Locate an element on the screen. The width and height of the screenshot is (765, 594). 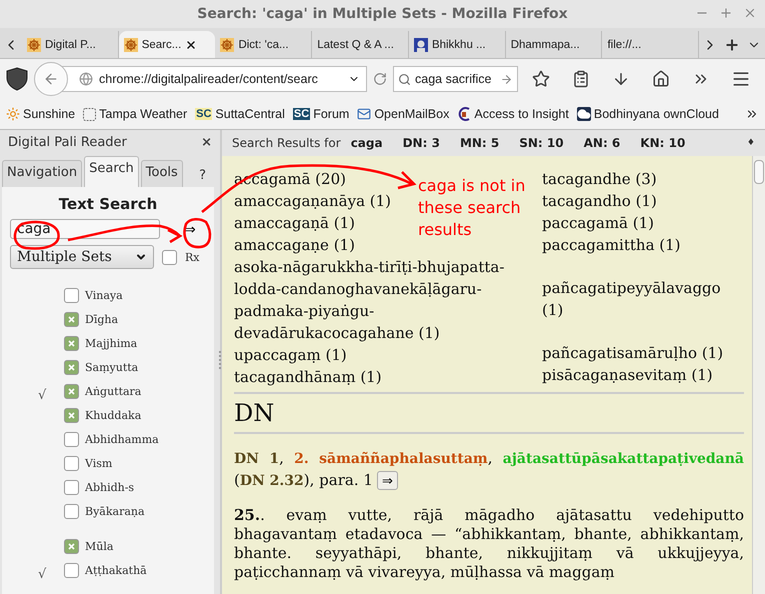
bookmark-link: Tampa Weather is located at coordinates (143, 114).